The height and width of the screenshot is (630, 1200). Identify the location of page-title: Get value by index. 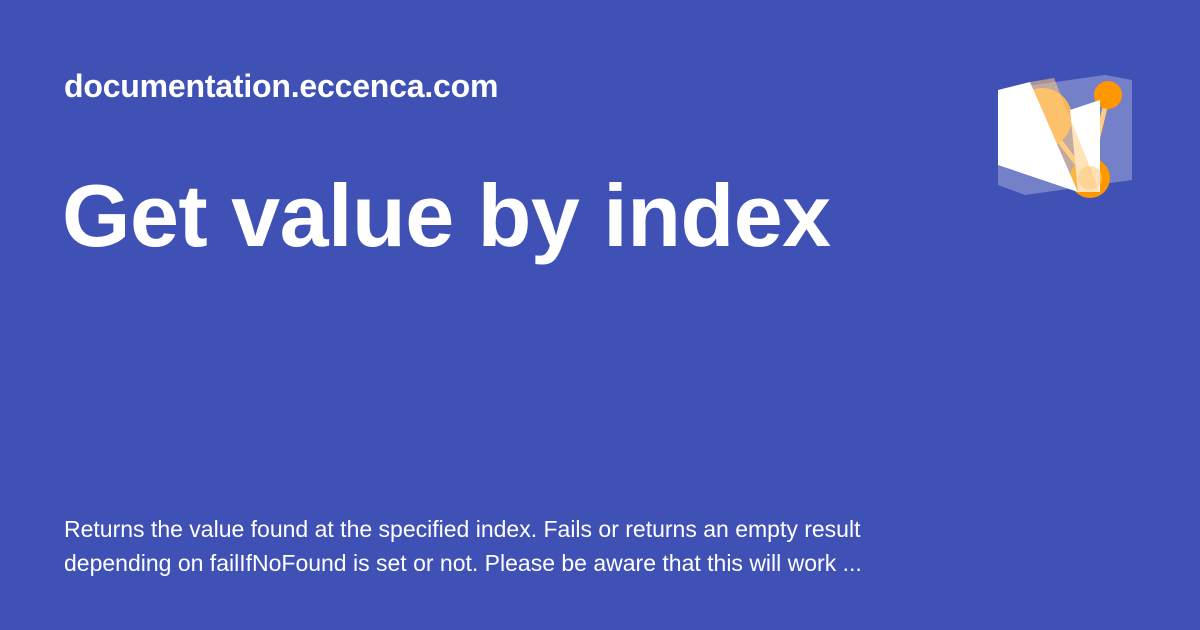
(446, 215).